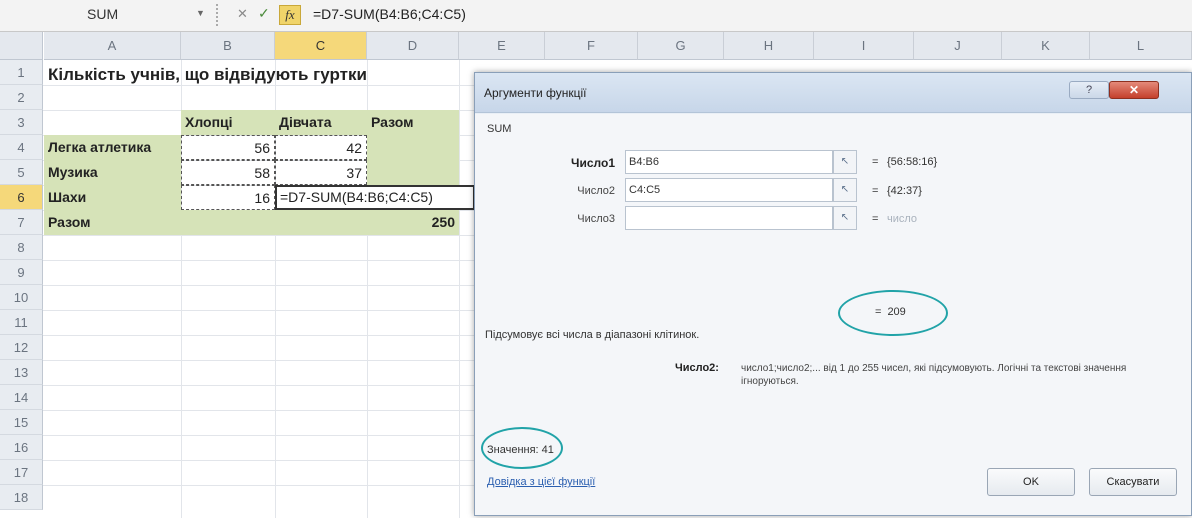 Image resolution: width=1192 pixels, height=518 pixels. Describe the element at coordinates (912, 162) in the screenshot. I see `arg1-result: {56:58:16}` at that location.